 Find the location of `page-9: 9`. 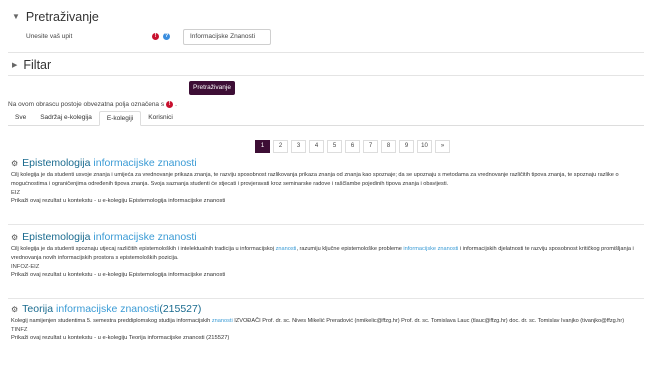

page-9: 9 is located at coordinates (406, 146).